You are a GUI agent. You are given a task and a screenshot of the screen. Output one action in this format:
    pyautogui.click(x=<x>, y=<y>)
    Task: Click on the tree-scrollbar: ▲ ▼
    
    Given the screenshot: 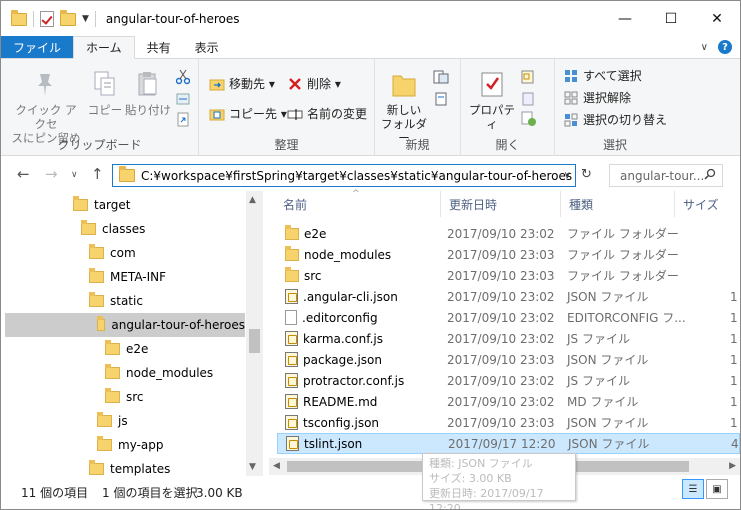 What is the action you would take?
    pyautogui.click(x=254, y=333)
    